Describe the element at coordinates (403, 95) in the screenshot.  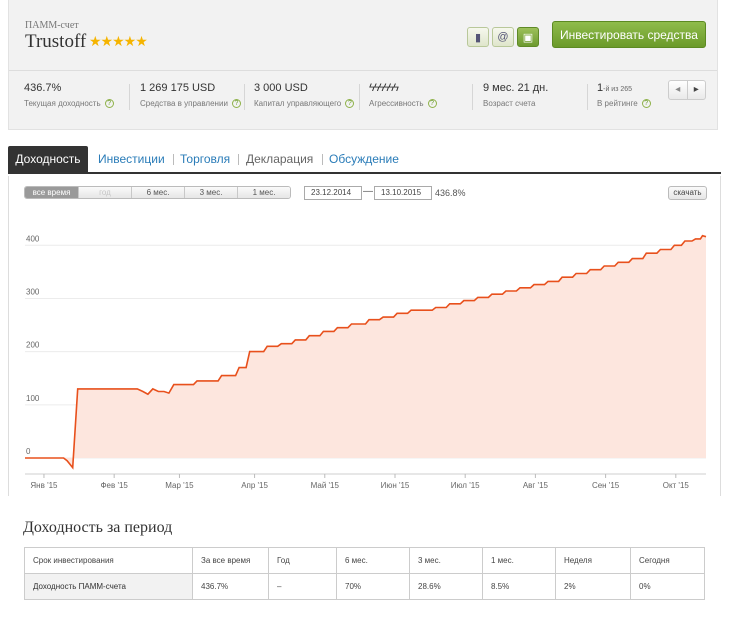
I see `stat-aggressiveness: ϟϟϟϟϟϟ Агрессивность?` at that location.